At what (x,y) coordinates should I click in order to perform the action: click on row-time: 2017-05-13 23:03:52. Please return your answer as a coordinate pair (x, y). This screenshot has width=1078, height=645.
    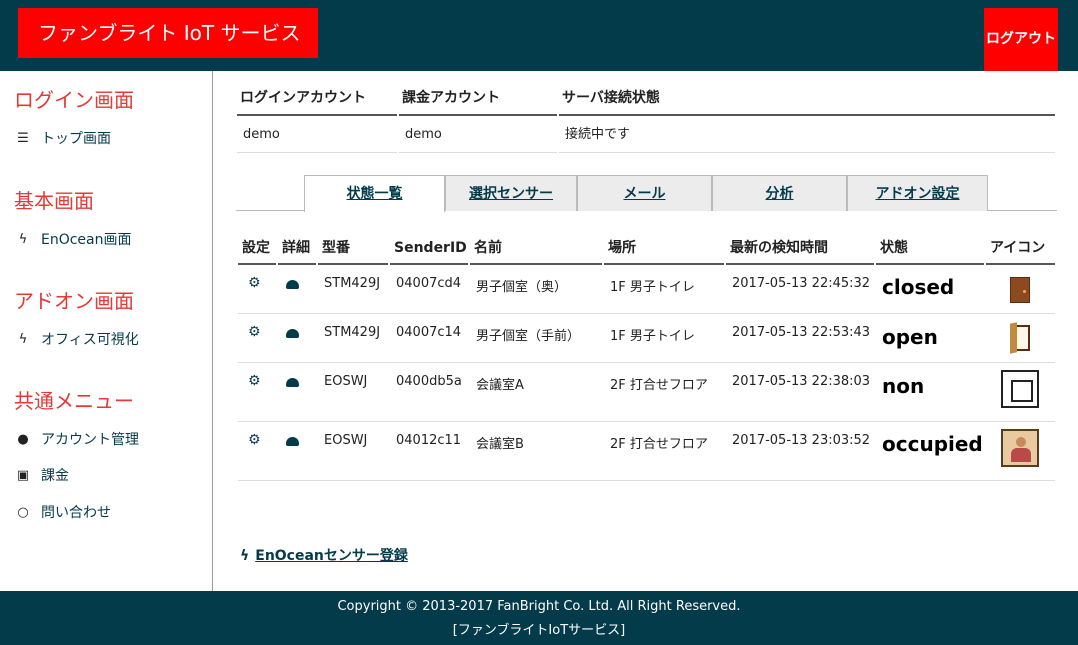
    Looking at the image, I should click on (801, 440).